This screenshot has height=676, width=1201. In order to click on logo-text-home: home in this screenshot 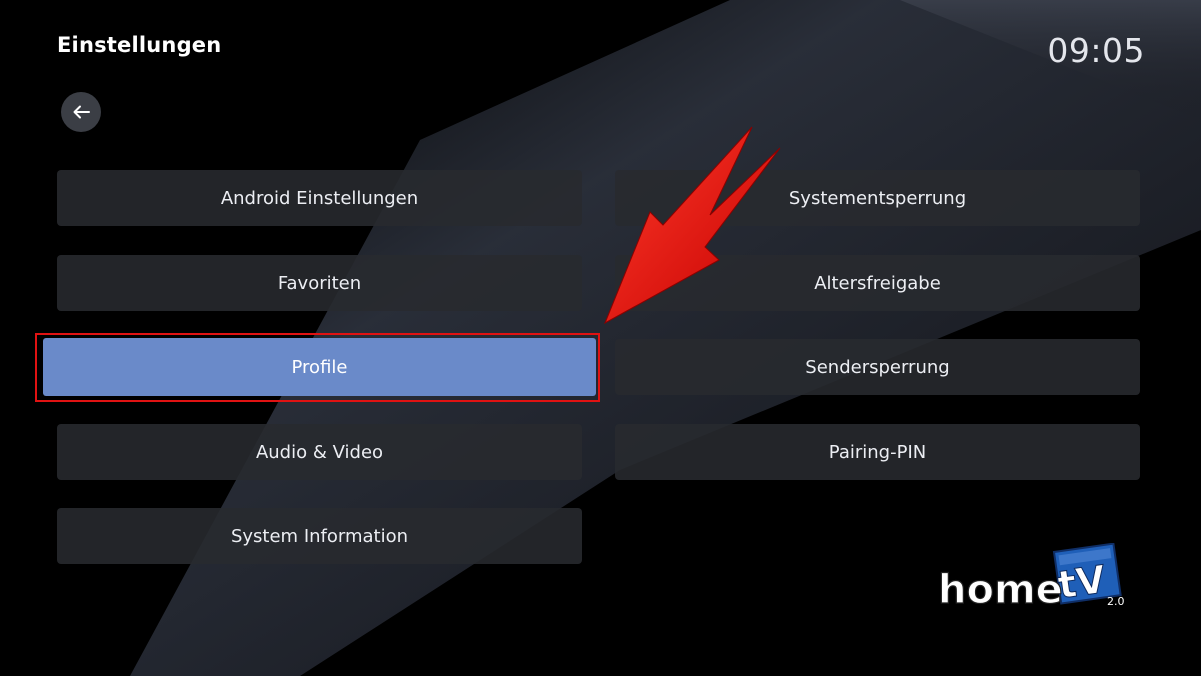, I will do `click(1000, 590)`.